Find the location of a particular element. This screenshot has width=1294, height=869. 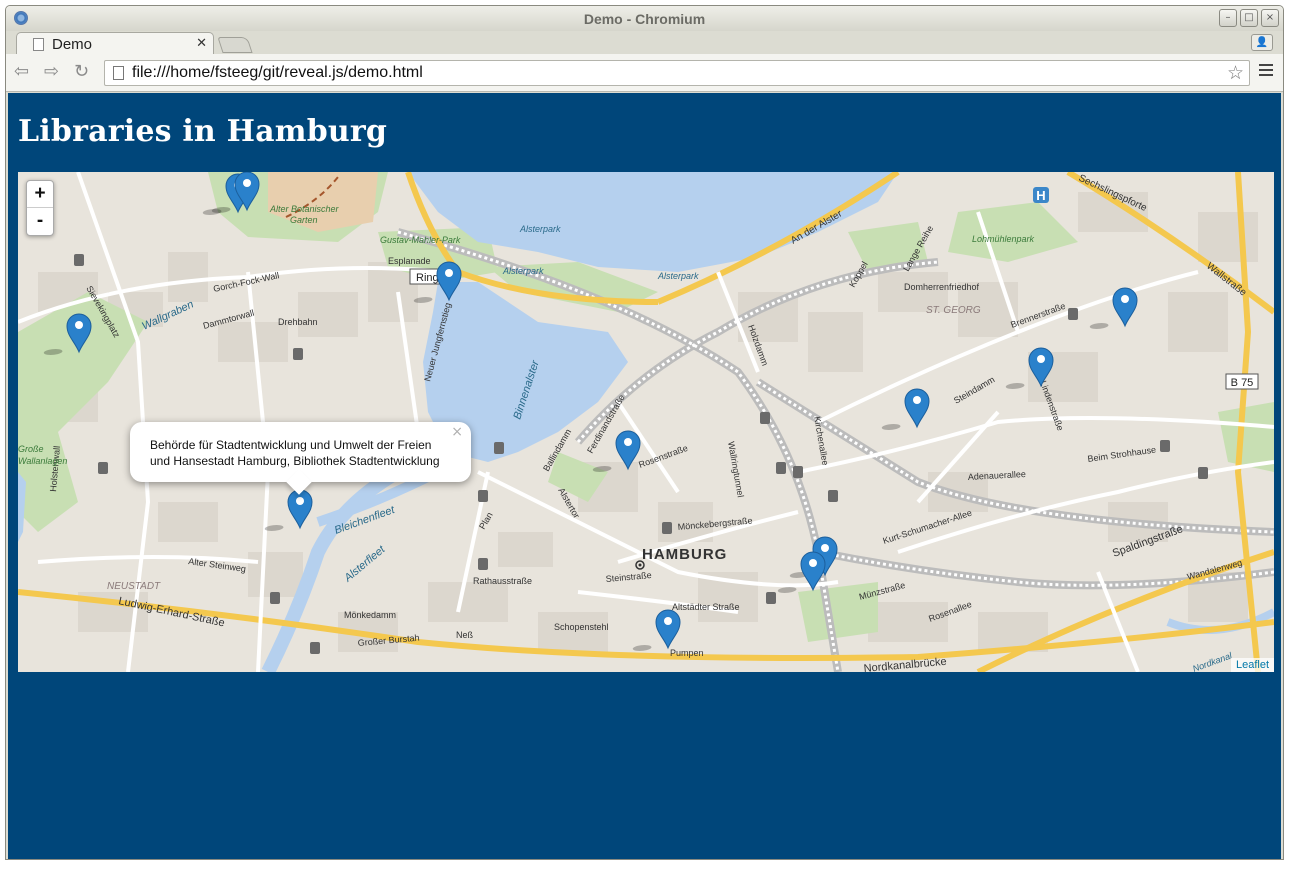

forward-arrow-icon: ⇨ is located at coordinates (51, 72).